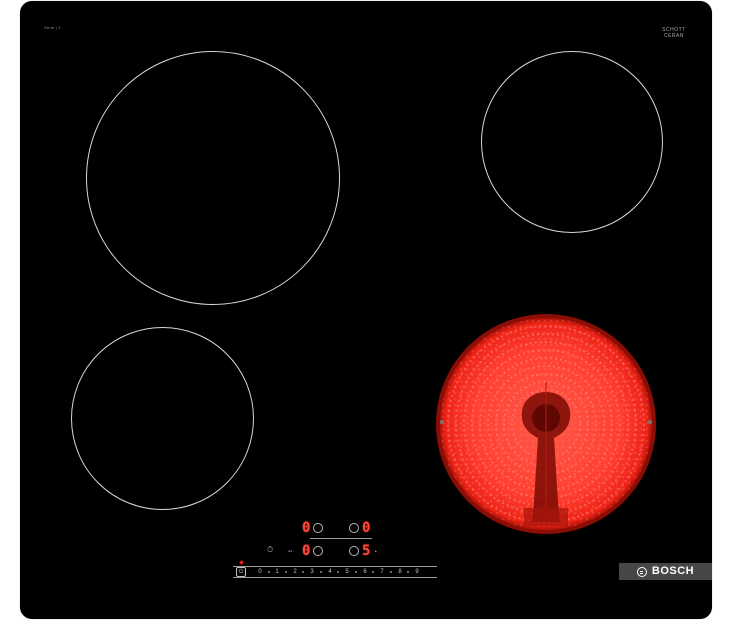 This screenshot has width=734, height=620. Describe the element at coordinates (335, 566) in the screenshot. I see `power-scale-top-line` at that location.